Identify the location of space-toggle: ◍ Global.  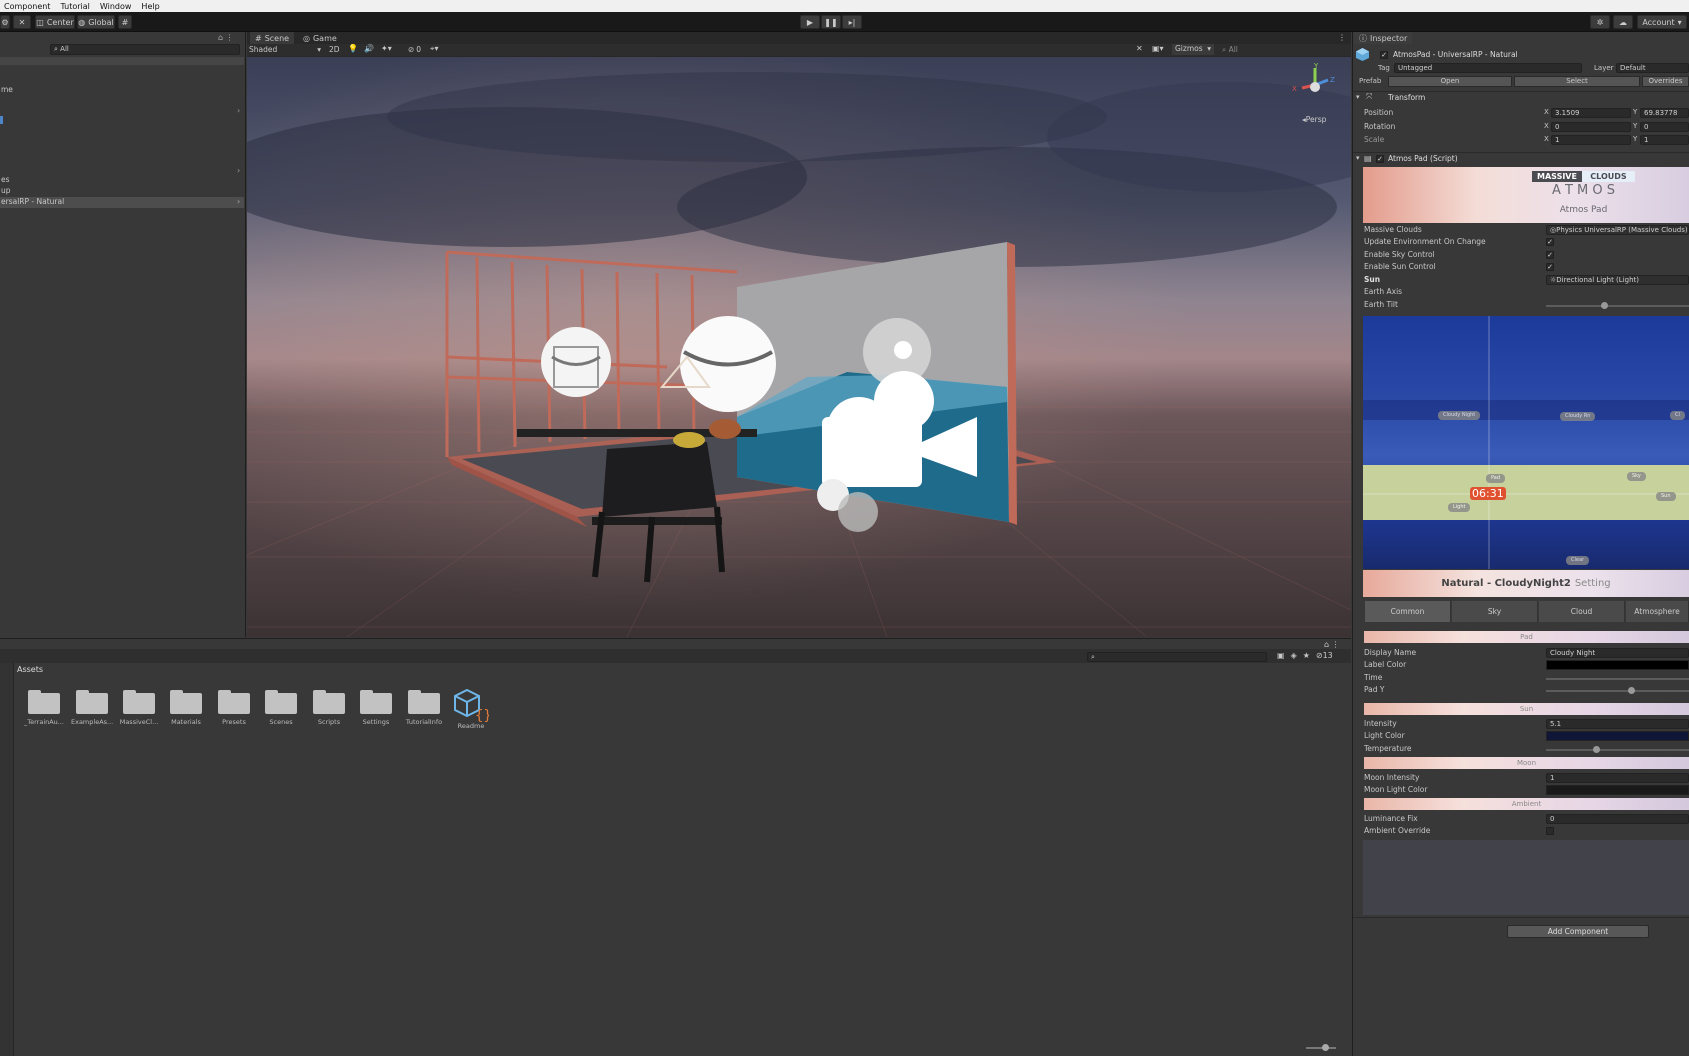
(96, 22).